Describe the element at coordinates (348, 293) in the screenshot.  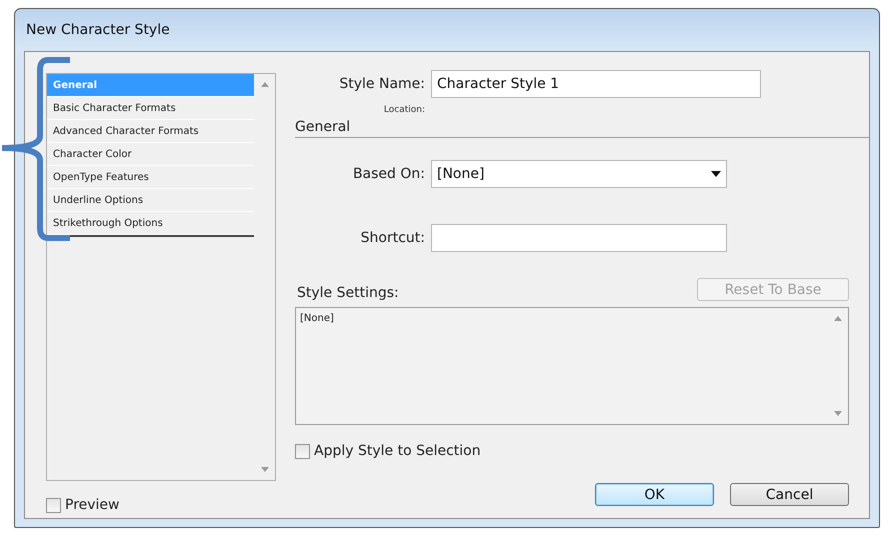
I see `section-label: Style Settings:` at that location.